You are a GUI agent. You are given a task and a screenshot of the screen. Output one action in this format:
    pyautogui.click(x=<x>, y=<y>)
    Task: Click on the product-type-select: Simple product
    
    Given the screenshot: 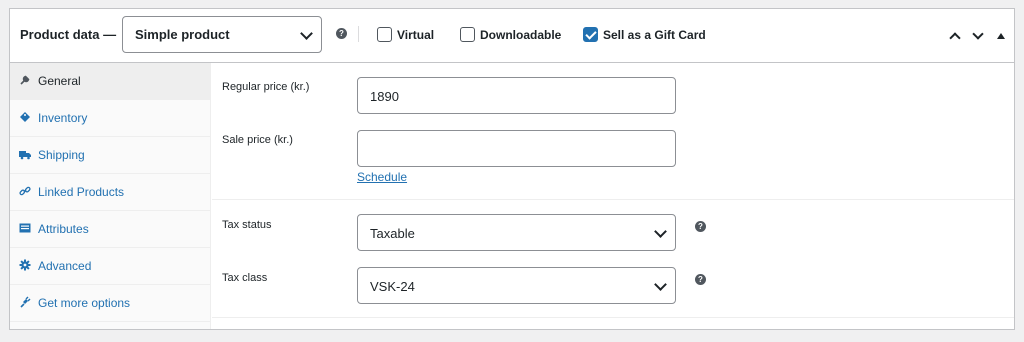 What is the action you would take?
    pyautogui.click(x=222, y=34)
    